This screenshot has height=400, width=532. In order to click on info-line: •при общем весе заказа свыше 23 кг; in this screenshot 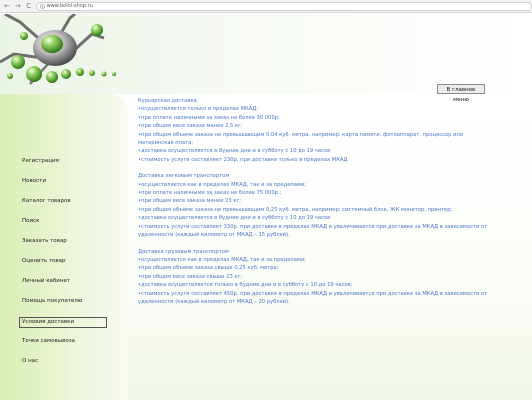, I will do `click(190, 276)`.